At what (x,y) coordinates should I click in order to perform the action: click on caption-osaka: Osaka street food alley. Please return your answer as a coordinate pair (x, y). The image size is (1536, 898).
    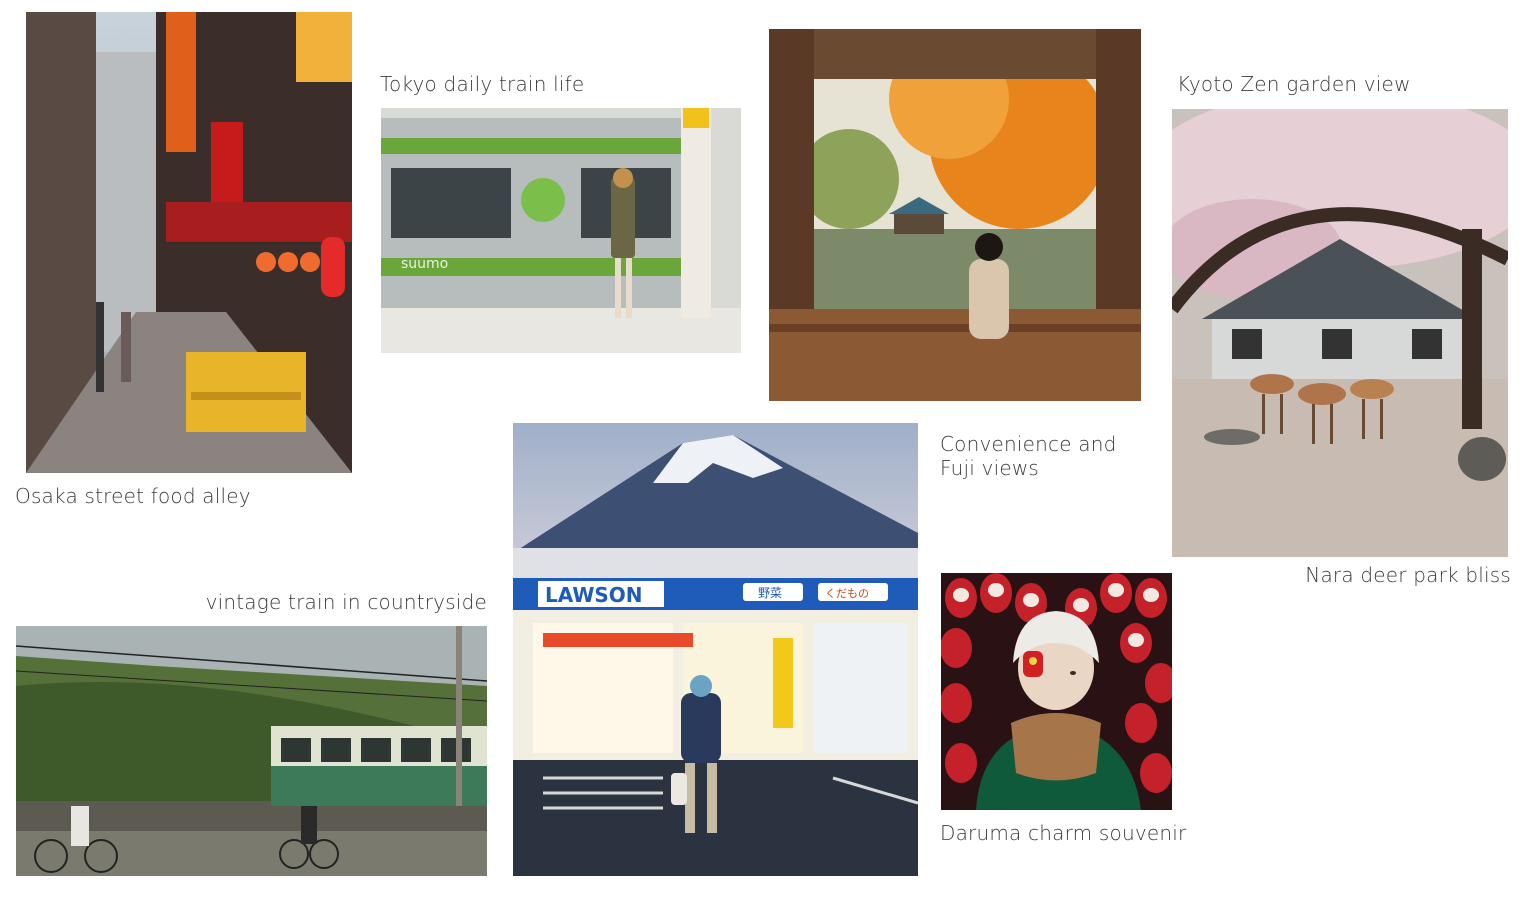
    Looking at the image, I should click on (133, 496).